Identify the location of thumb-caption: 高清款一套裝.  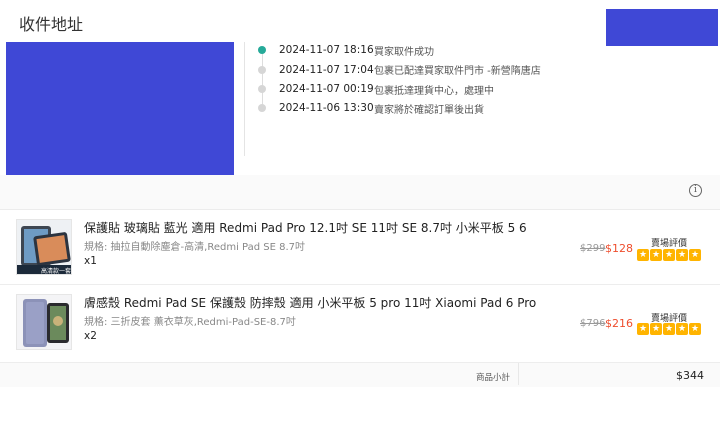
(56, 271).